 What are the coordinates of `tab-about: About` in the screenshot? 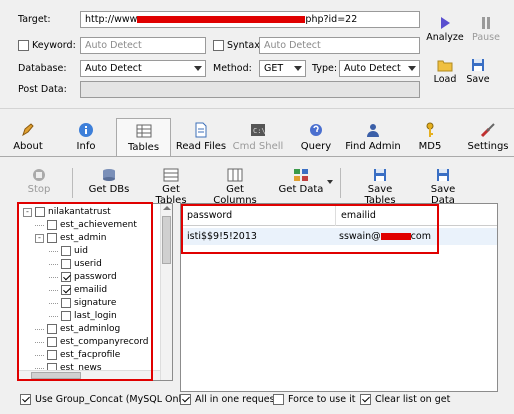 It's located at (28, 137).